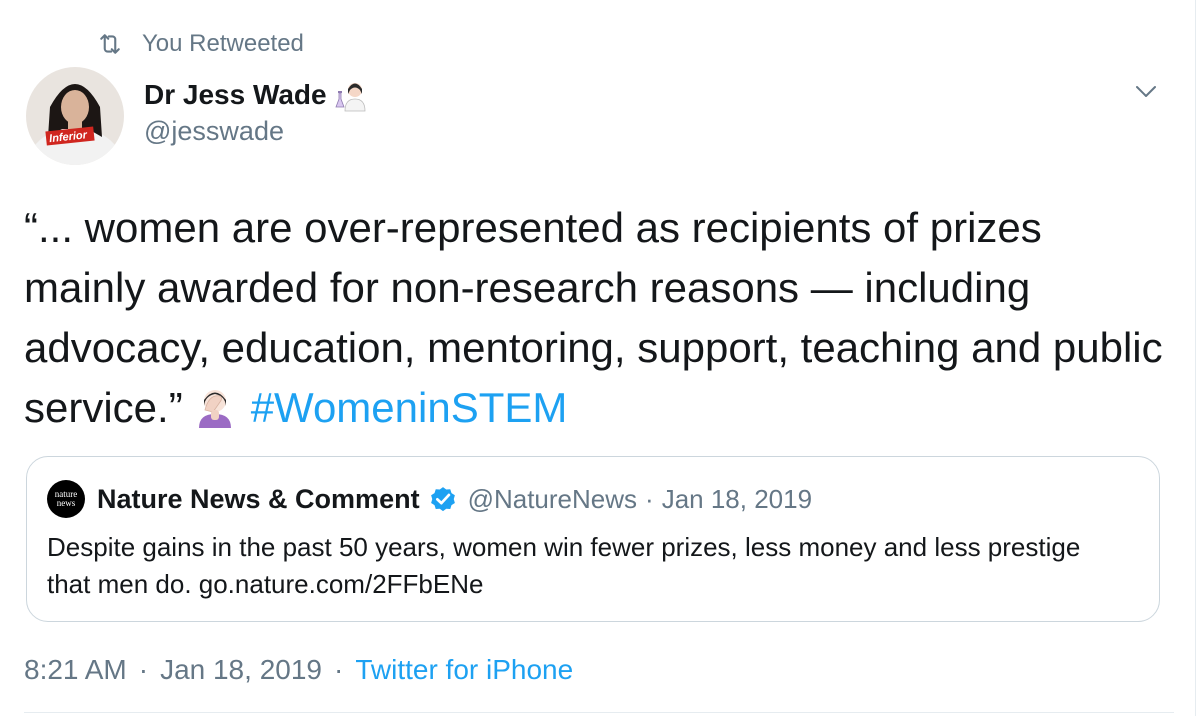  I want to click on retweet-icon, so click(110, 44).